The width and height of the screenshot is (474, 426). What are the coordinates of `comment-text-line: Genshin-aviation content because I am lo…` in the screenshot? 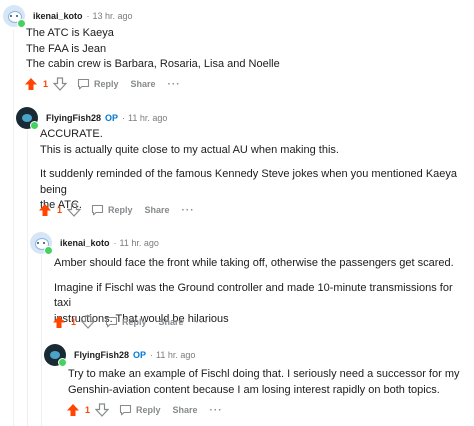 It's located at (254, 389).